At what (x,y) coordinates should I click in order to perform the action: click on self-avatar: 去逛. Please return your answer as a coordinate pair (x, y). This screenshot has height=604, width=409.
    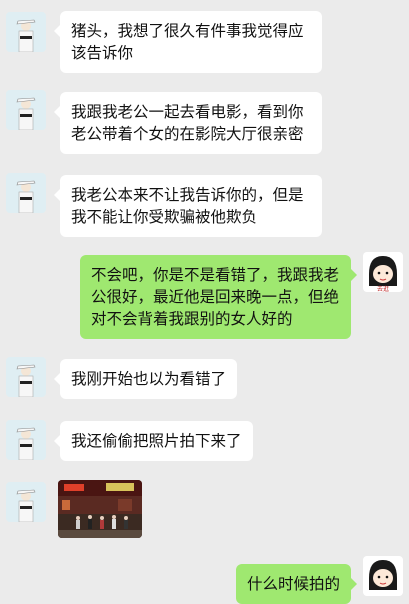
    Looking at the image, I should click on (383, 272).